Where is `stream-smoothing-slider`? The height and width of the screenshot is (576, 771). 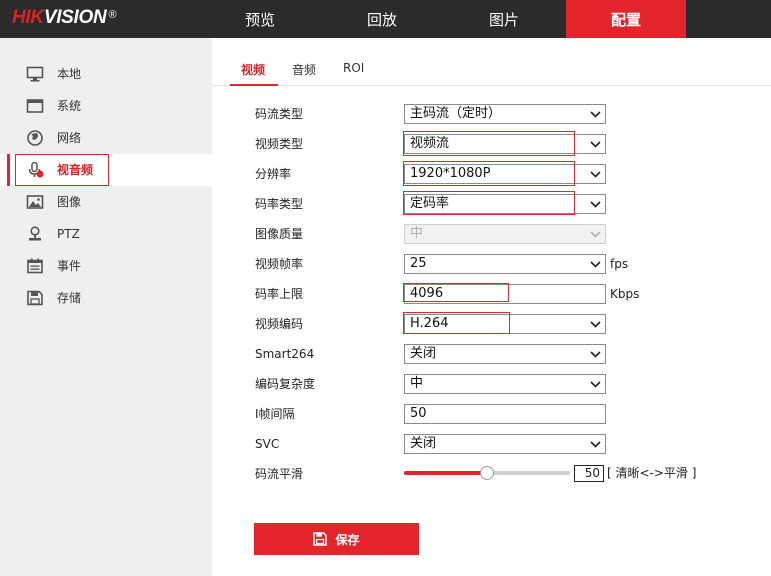
stream-smoothing-slider is located at coordinates (487, 473).